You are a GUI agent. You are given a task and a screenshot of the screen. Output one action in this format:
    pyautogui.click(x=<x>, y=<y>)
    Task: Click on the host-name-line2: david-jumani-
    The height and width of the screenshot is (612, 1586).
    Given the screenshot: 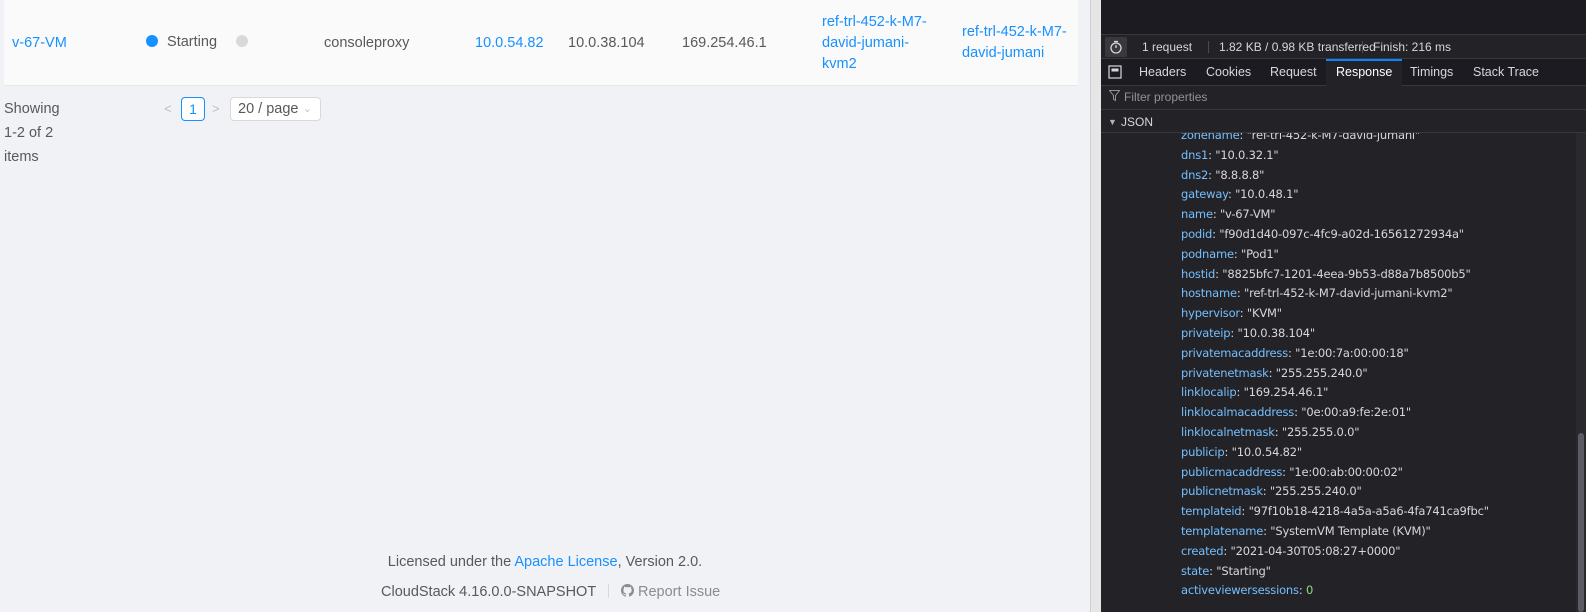 What is the action you would take?
    pyautogui.click(x=866, y=43)
    